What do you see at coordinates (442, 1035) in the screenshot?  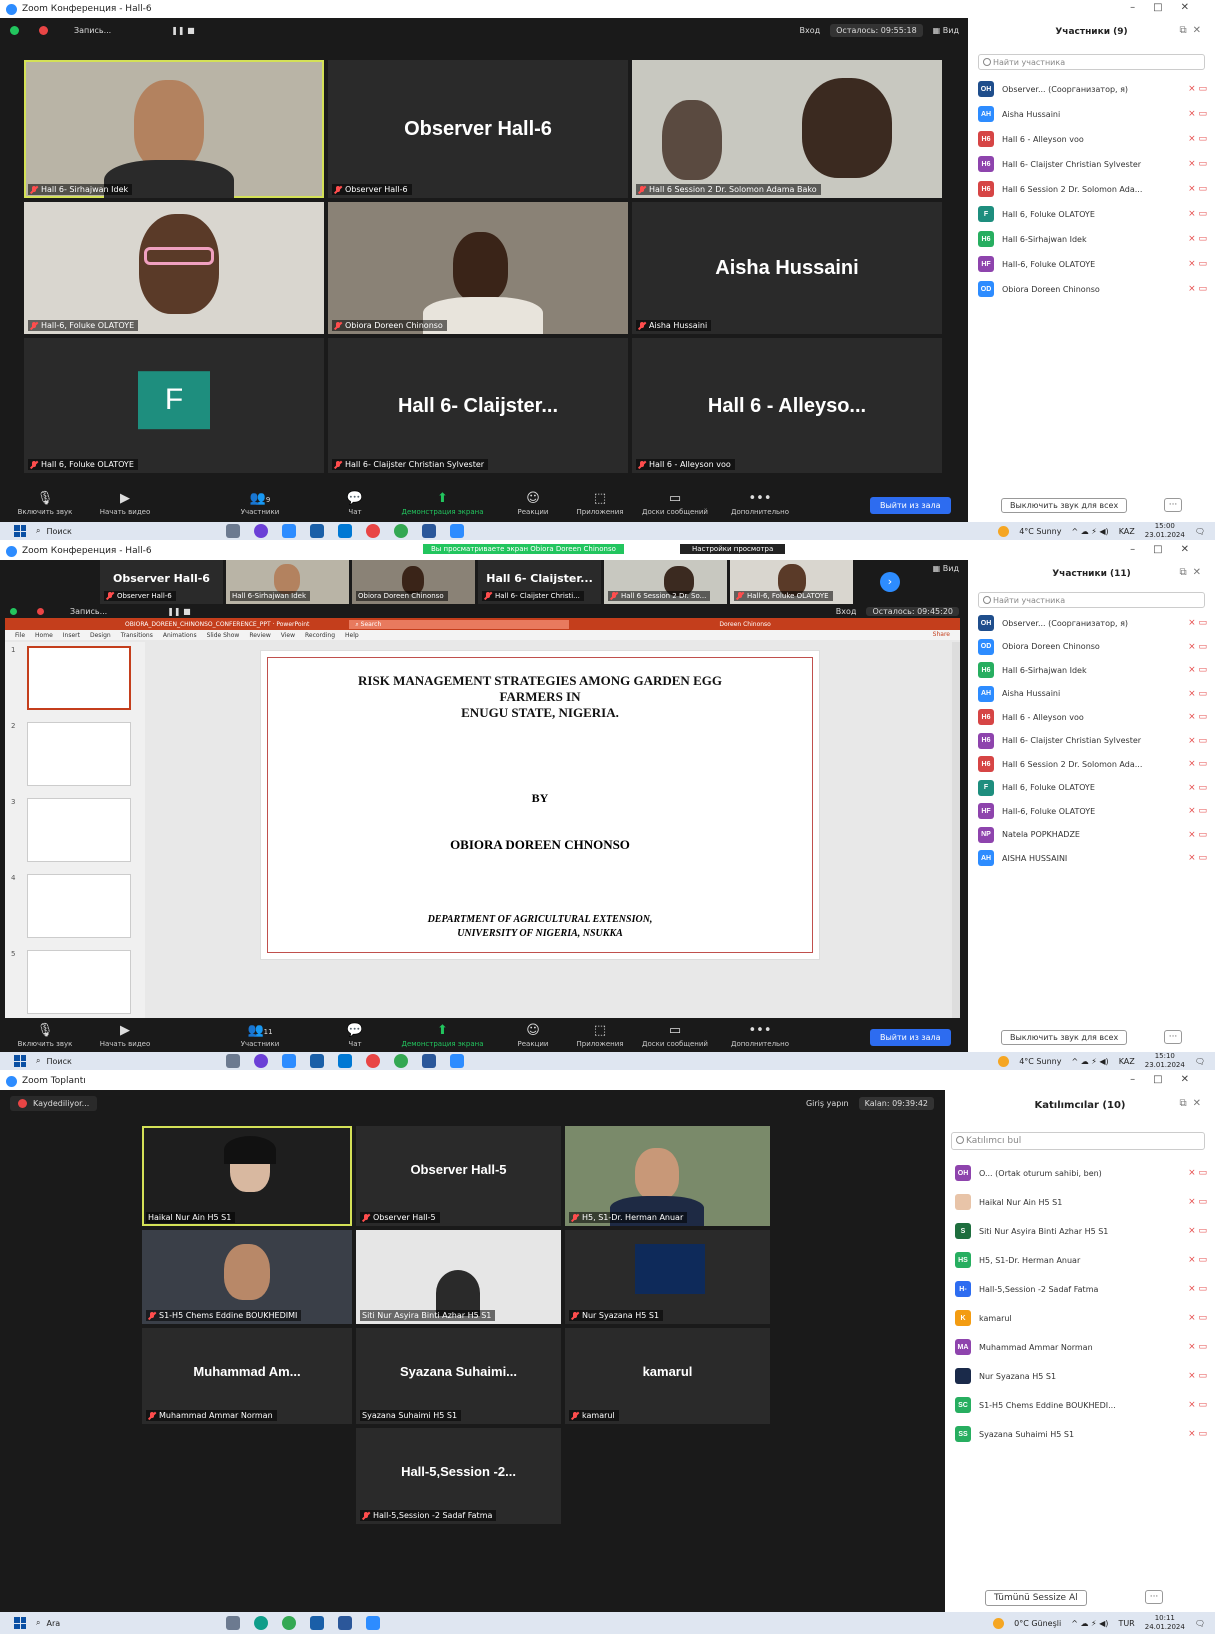 I see `share-screen-button: ⬆ Демонстрация экрана` at bounding box center [442, 1035].